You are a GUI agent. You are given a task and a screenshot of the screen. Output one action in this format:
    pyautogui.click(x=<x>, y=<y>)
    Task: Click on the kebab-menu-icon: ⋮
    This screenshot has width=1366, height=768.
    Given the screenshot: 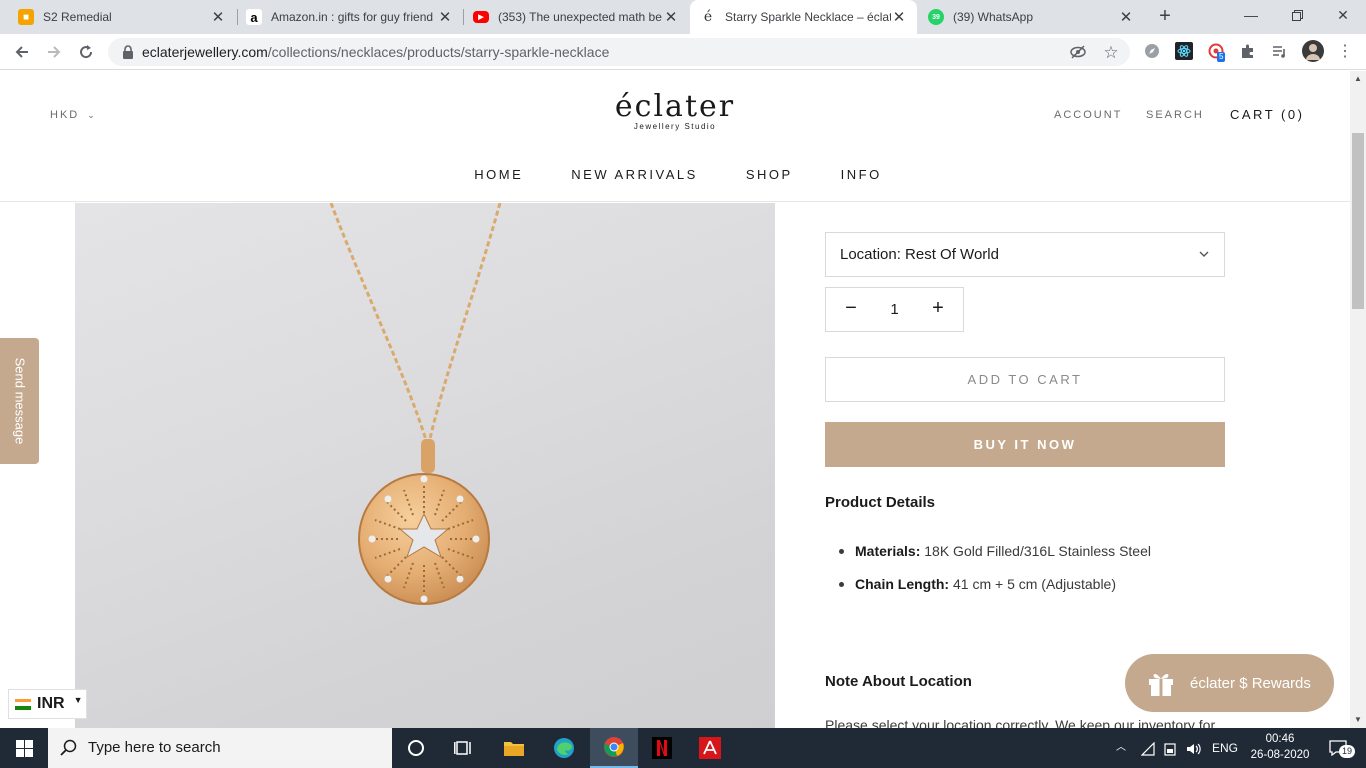 What is the action you would take?
    pyautogui.click(x=1345, y=51)
    